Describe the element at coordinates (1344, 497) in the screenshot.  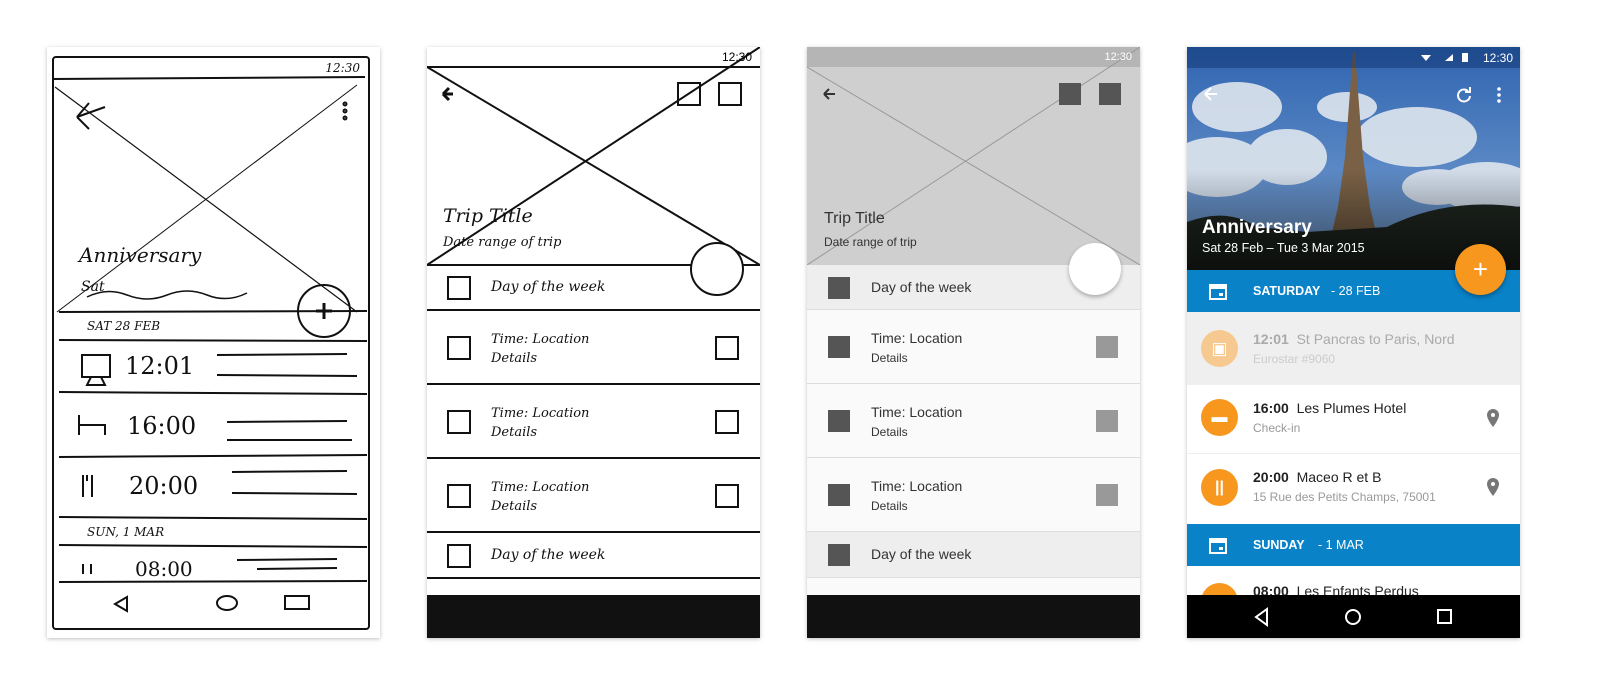
I see `event-subtitle: 15 Rue des Petits Champs, 75001` at that location.